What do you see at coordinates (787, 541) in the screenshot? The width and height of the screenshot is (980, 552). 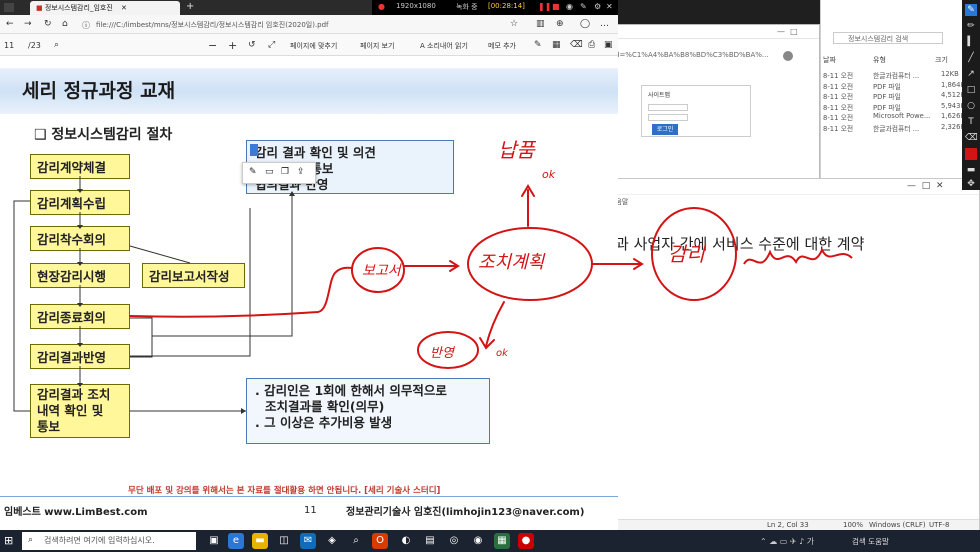 I see `system-tray-icons: ⌃ ☁ ▭ ✈ ♪ 가` at bounding box center [787, 541].